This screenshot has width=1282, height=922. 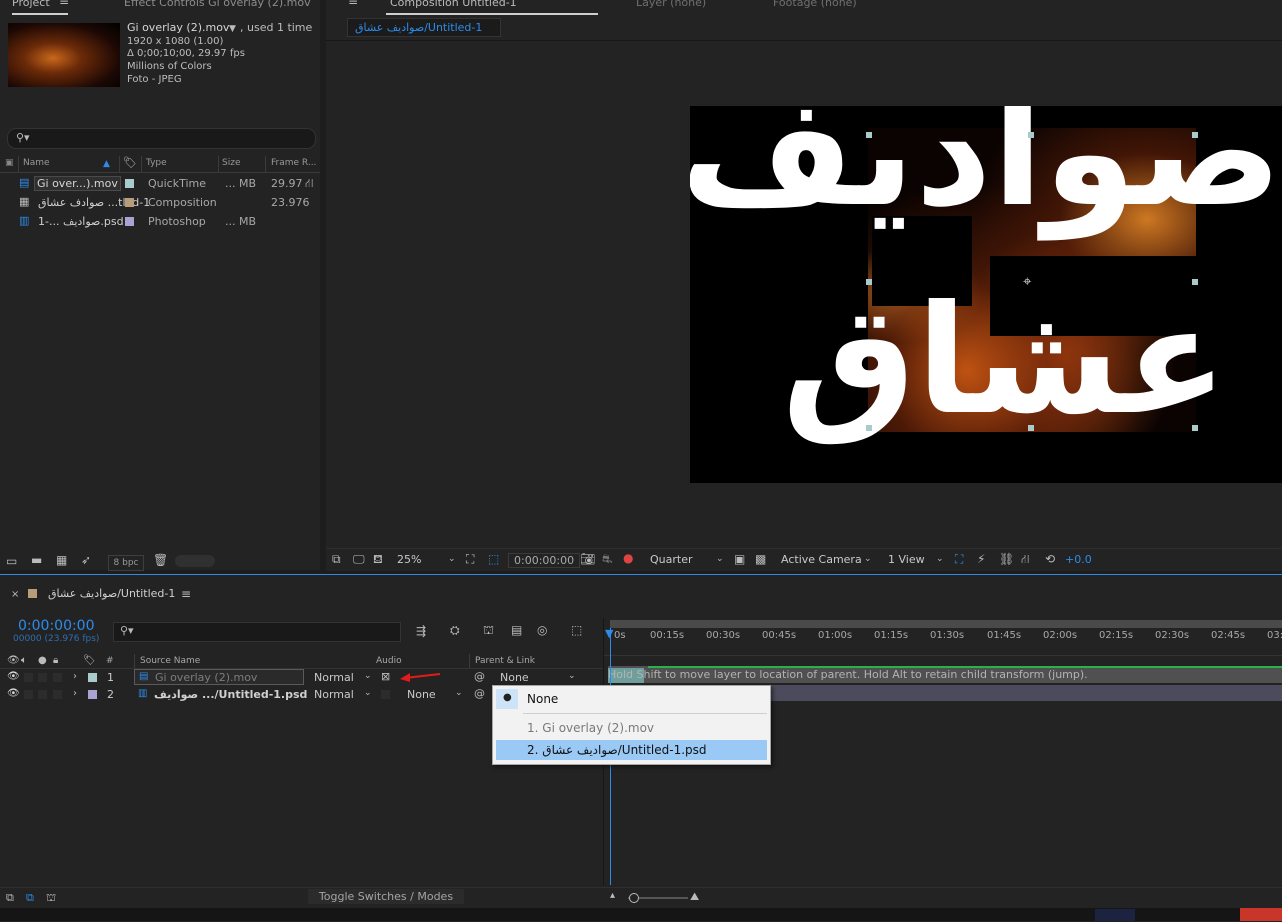 I want to click on new-folder-icon: ▬, so click(x=36, y=560).